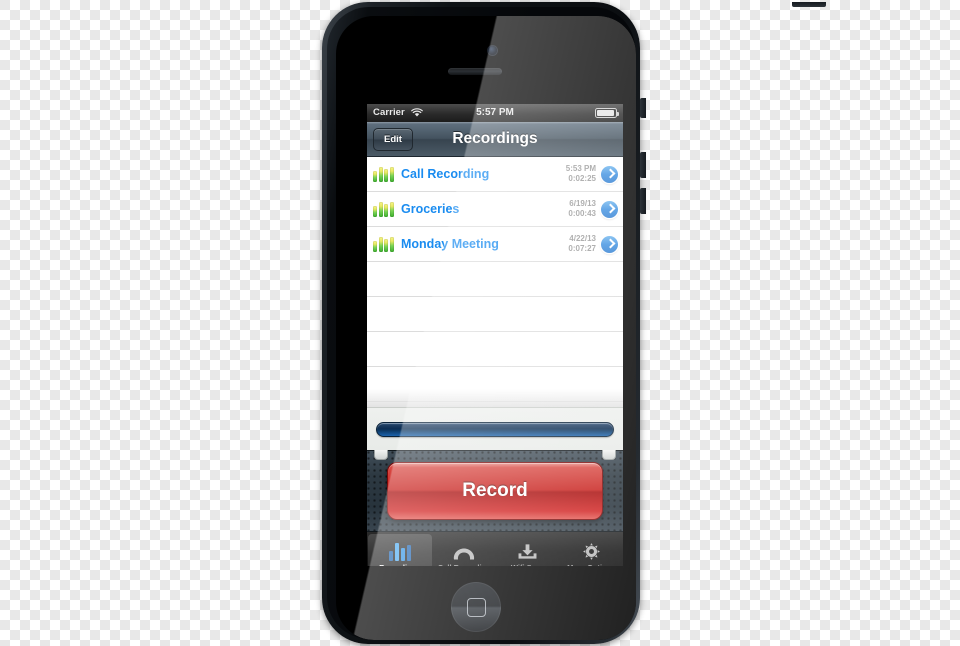 The height and width of the screenshot is (646, 960). What do you see at coordinates (492, 50) in the screenshot?
I see `front-camera-icon` at bounding box center [492, 50].